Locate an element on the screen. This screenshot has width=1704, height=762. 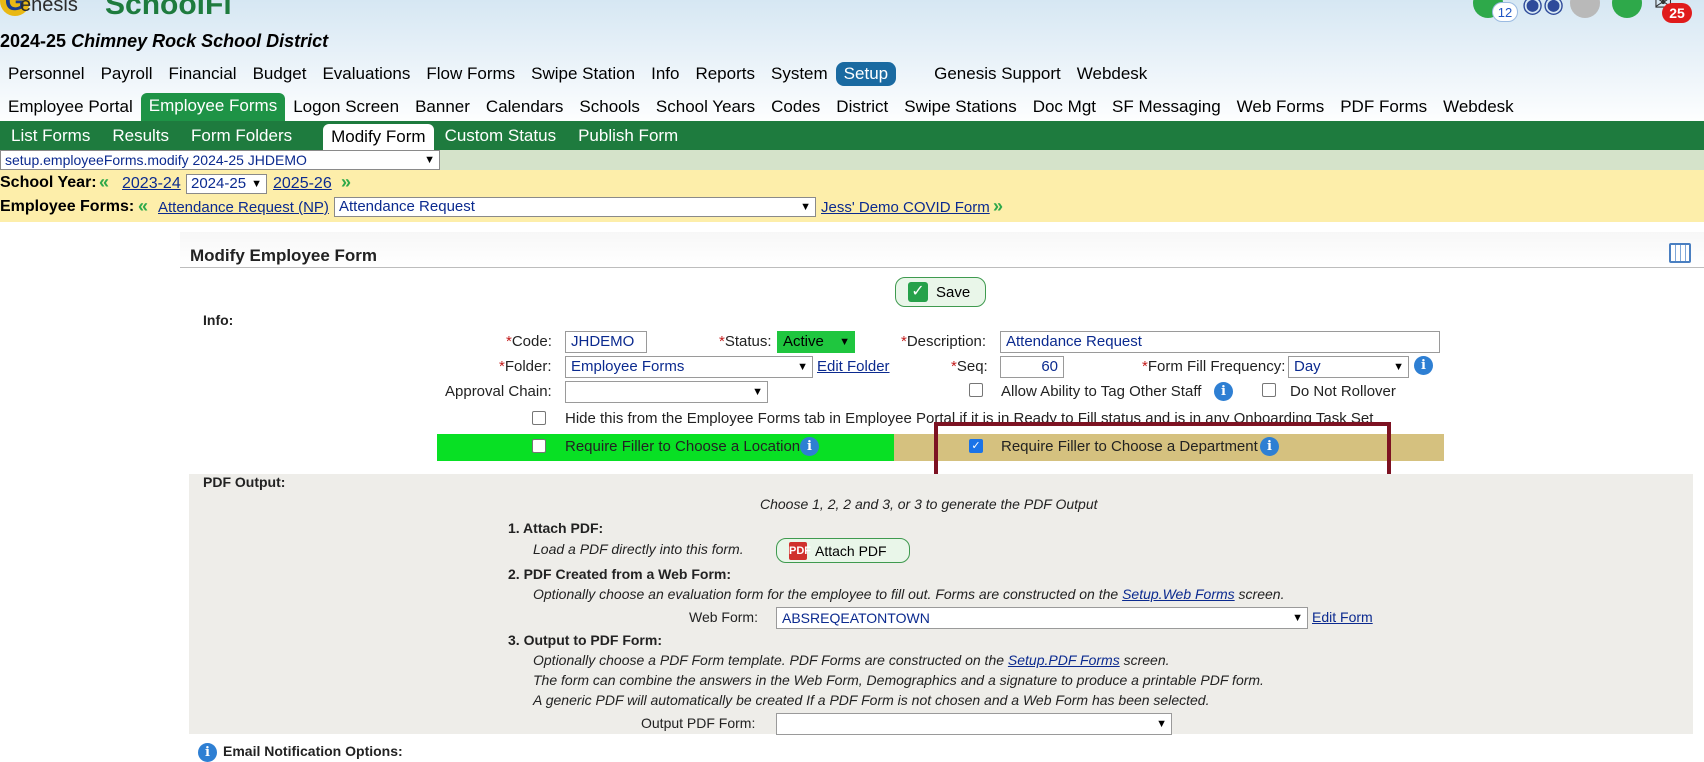
status-label-text: Status: is located at coordinates (748, 341).